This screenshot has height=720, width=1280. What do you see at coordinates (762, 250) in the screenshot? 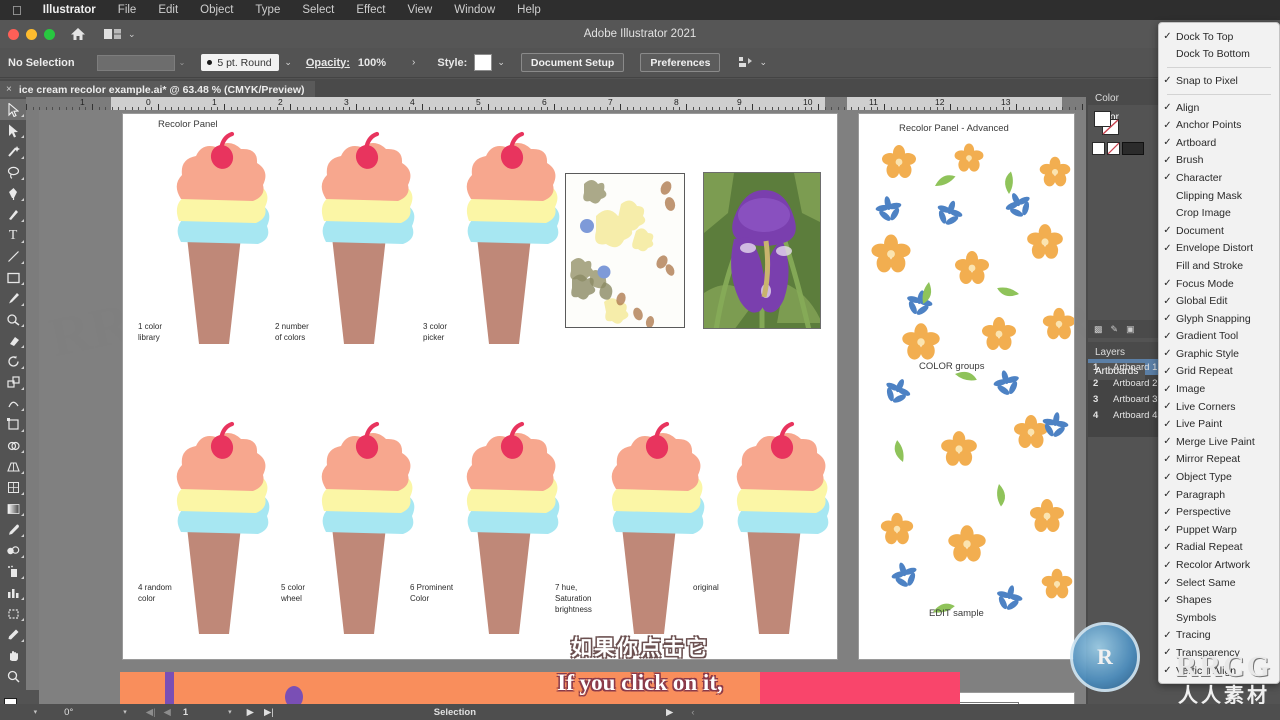
I see `purple-iris-photo` at bounding box center [762, 250].